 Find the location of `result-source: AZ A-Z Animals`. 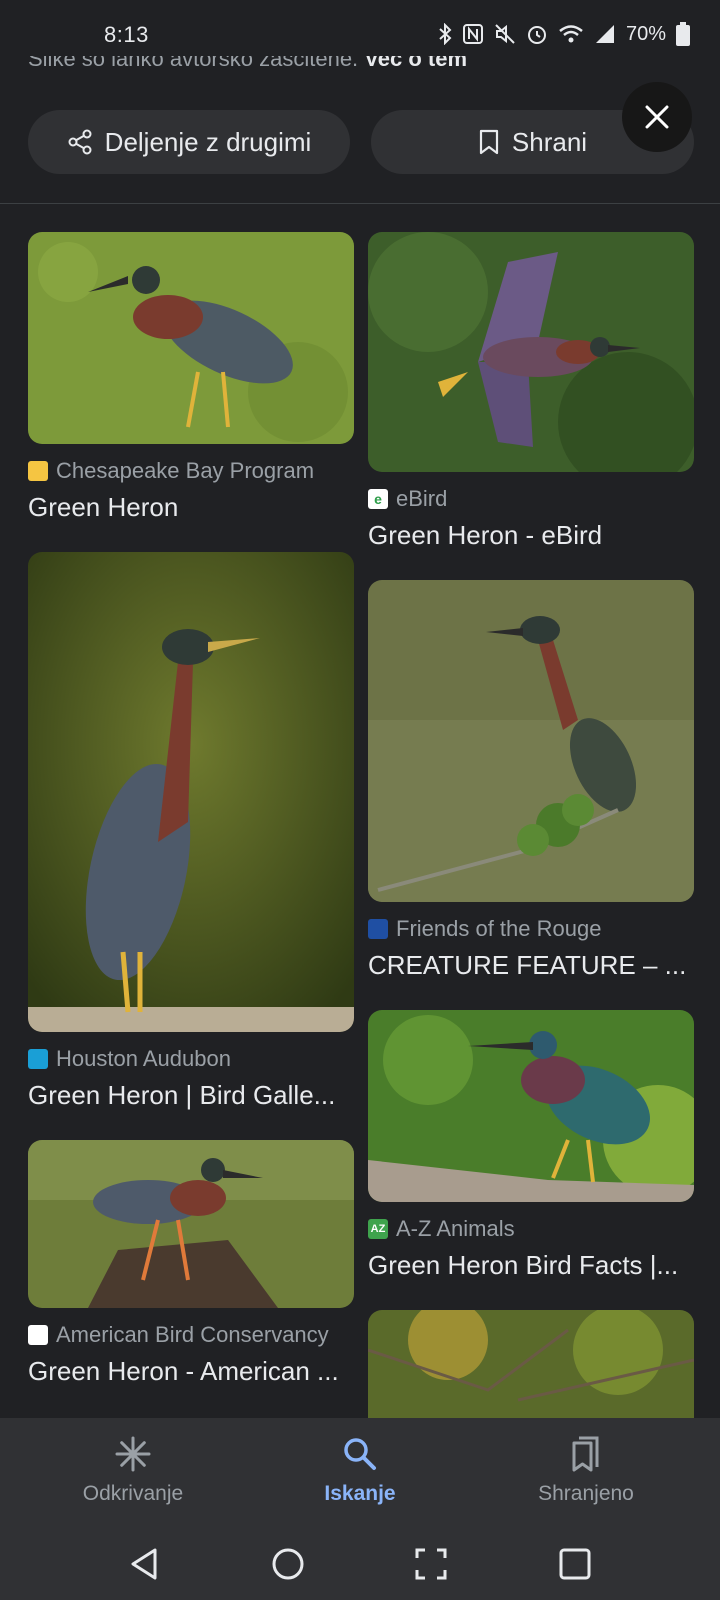

result-source: AZ A-Z Animals is located at coordinates (531, 1229).